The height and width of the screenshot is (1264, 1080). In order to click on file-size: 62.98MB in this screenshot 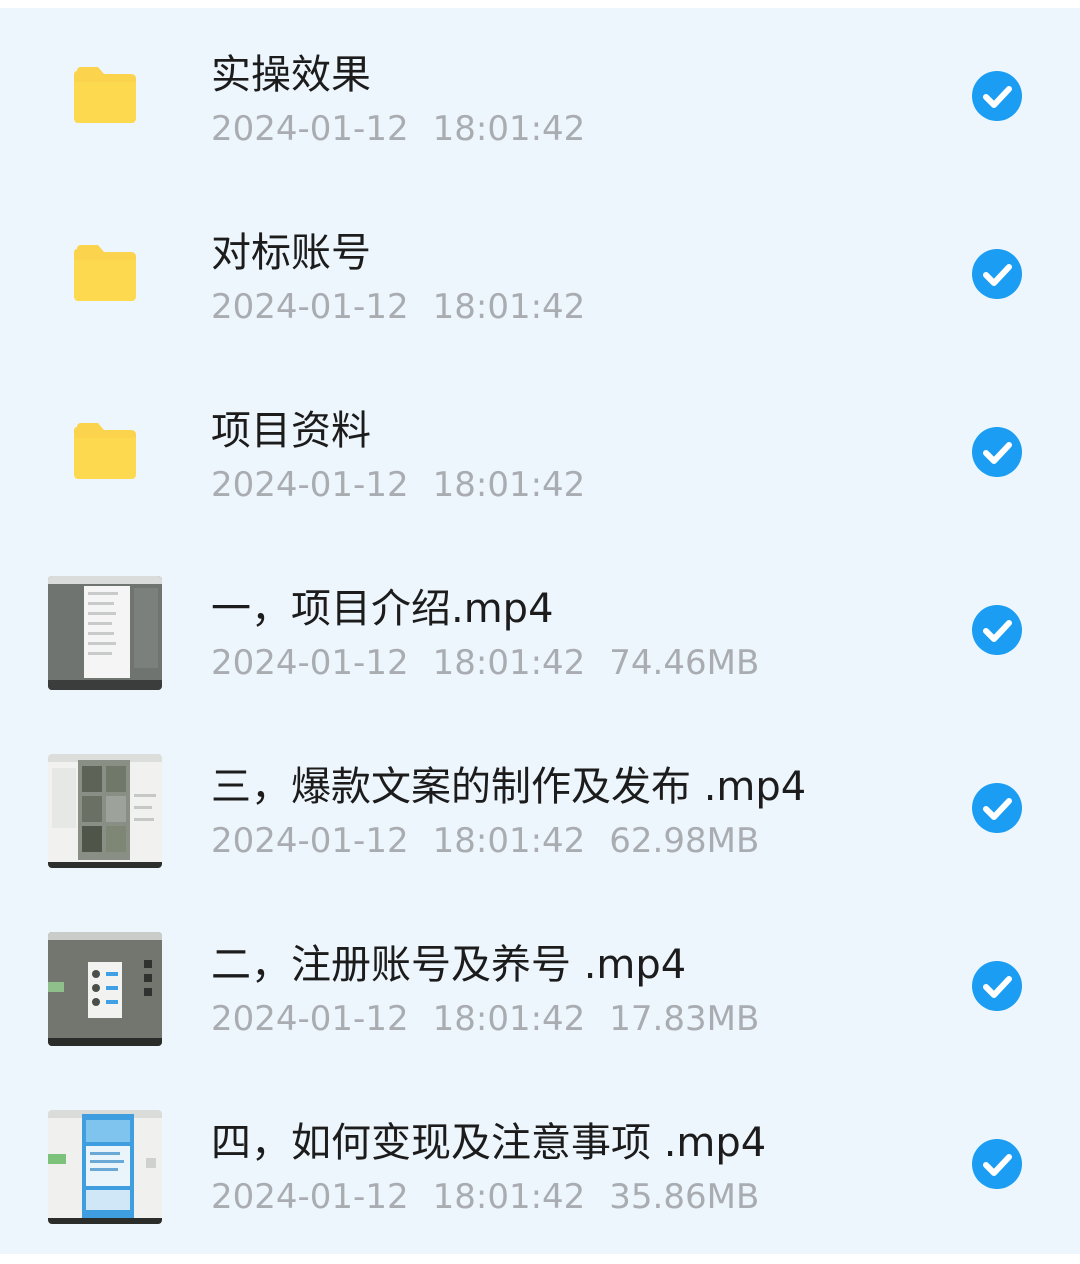, I will do `click(684, 841)`.